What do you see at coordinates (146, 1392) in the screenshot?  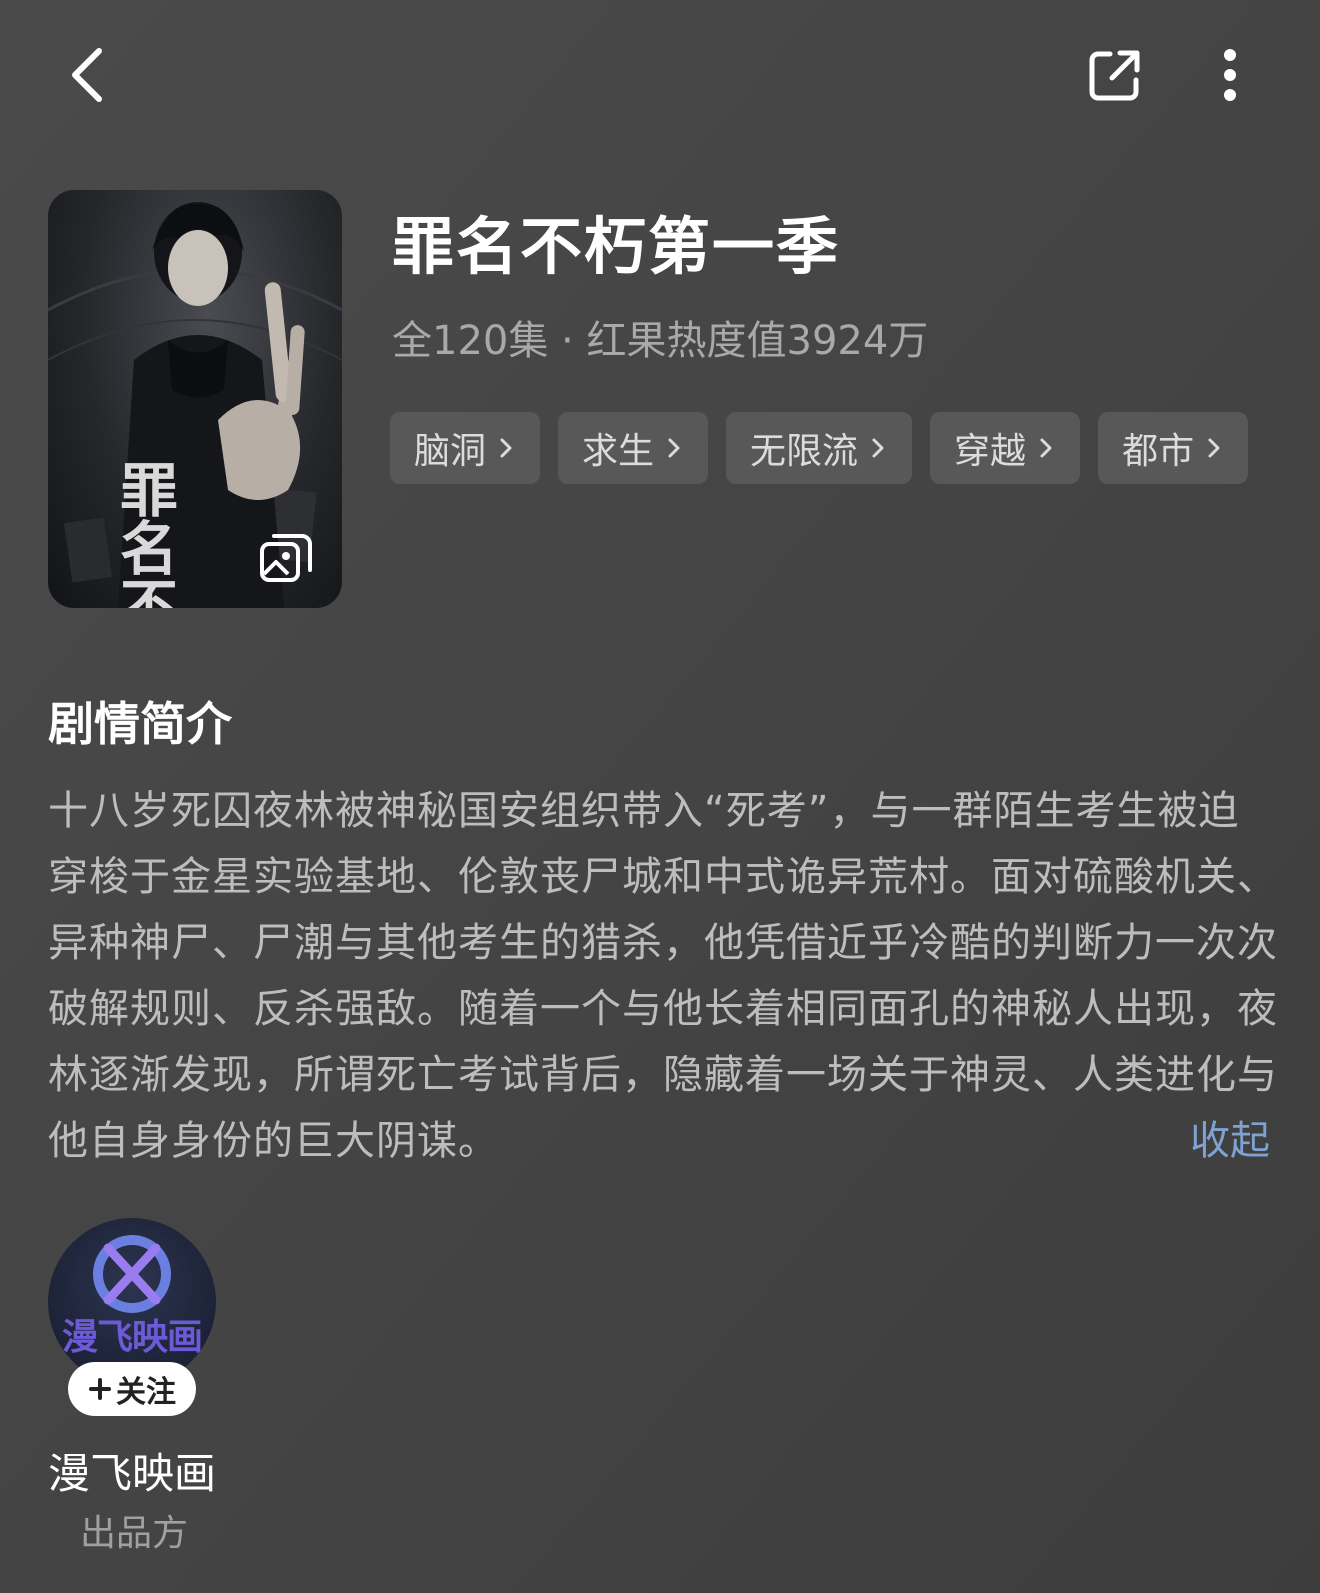 I see `follow-label: 关注` at bounding box center [146, 1392].